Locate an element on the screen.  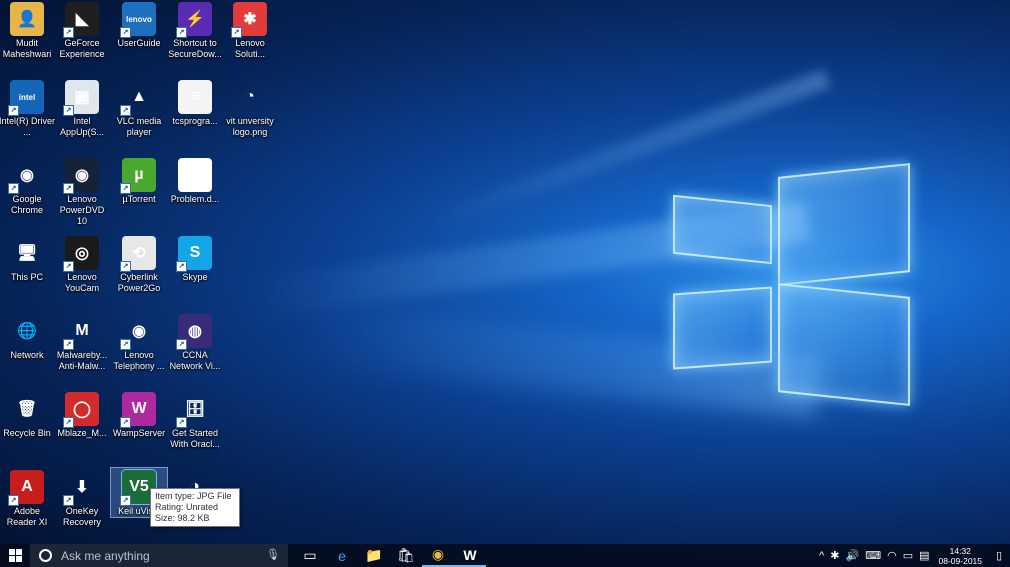
desktop-icon-label: Network is located at coordinates (27, 355).